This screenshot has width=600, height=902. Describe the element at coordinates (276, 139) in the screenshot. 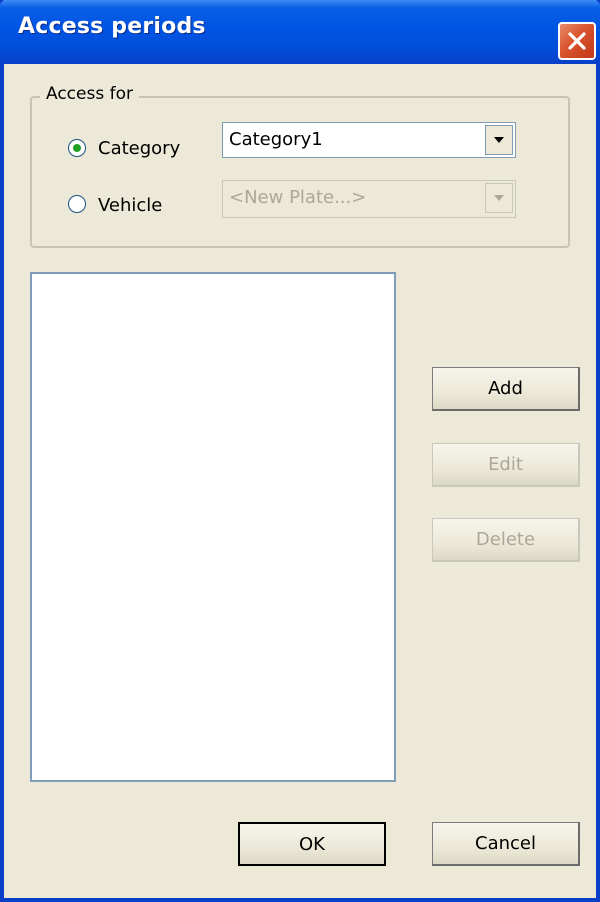

I see `category-select-value: Category1` at that location.